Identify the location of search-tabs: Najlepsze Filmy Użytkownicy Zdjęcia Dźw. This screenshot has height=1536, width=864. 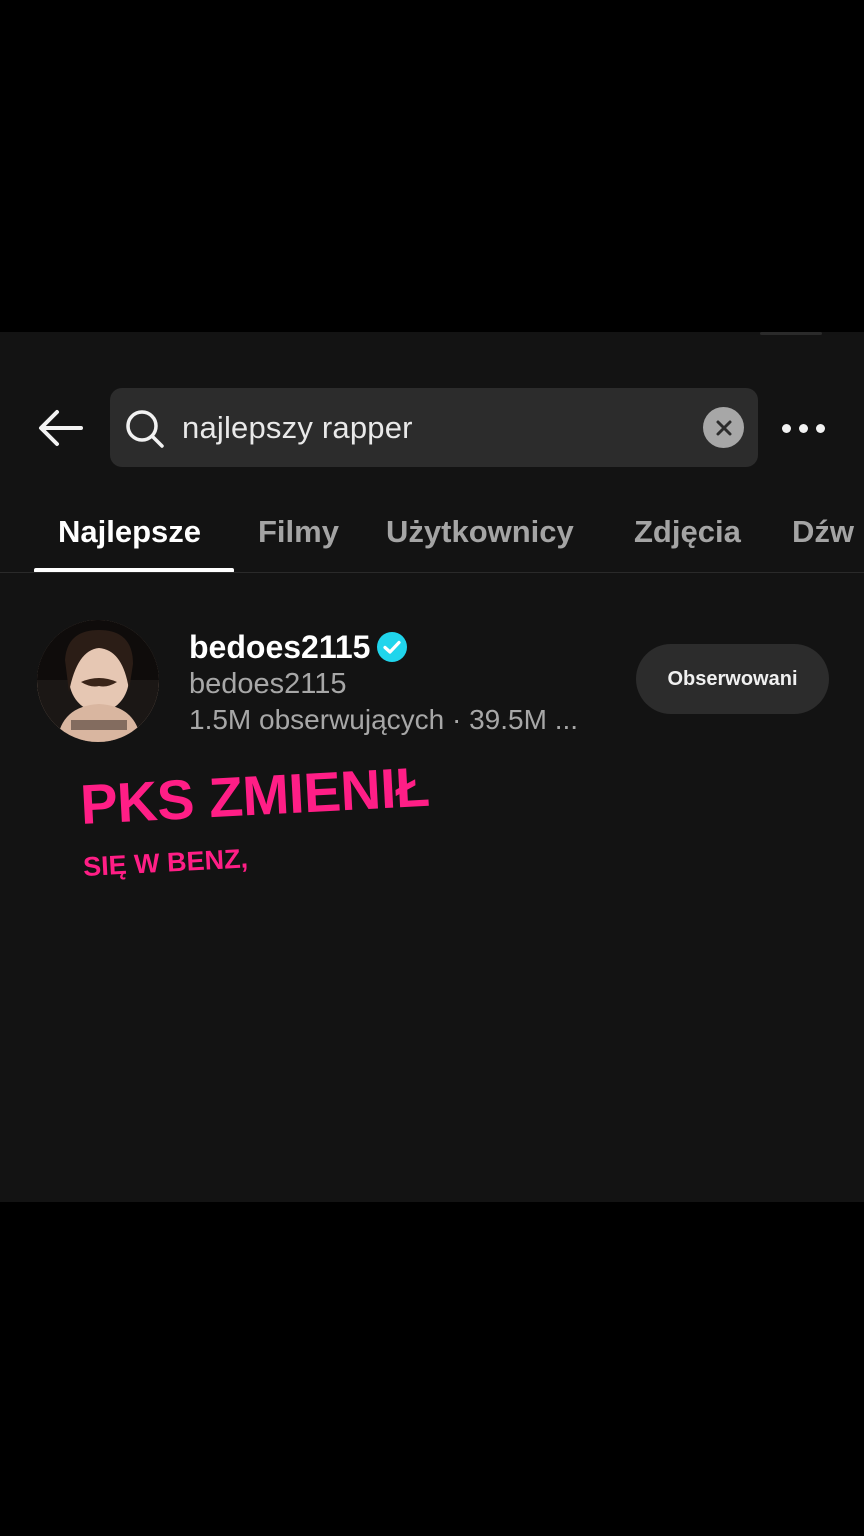
(432, 539).